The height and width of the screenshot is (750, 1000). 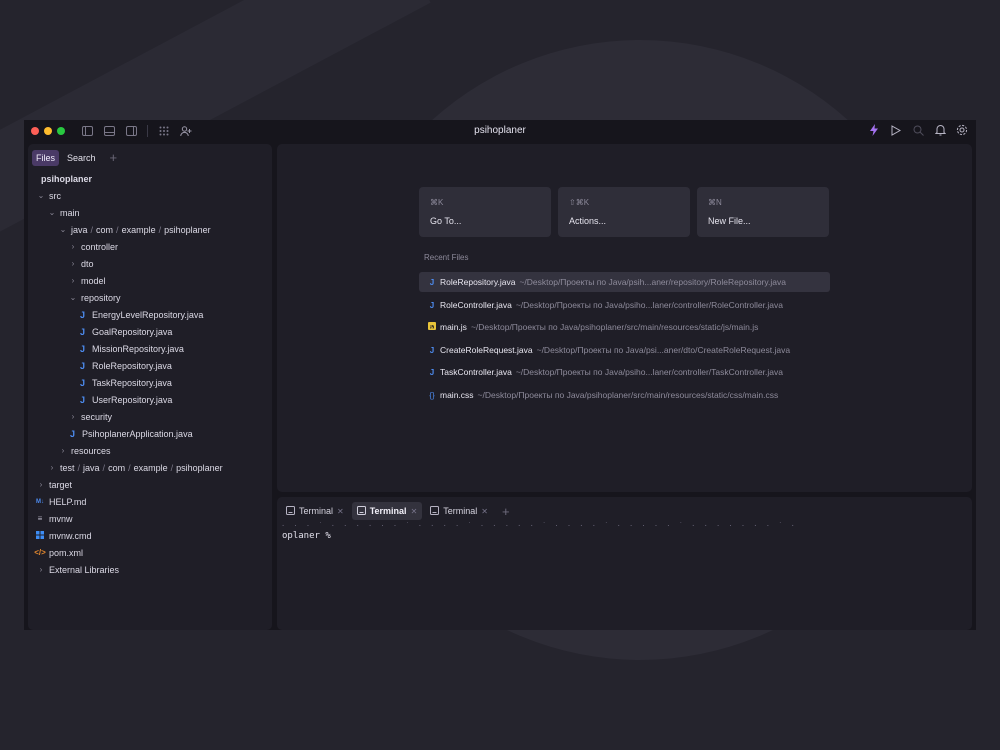 What do you see at coordinates (63, 212) in the screenshot?
I see `tree-item-main: ⌄ main` at bounding box center [63, 212].